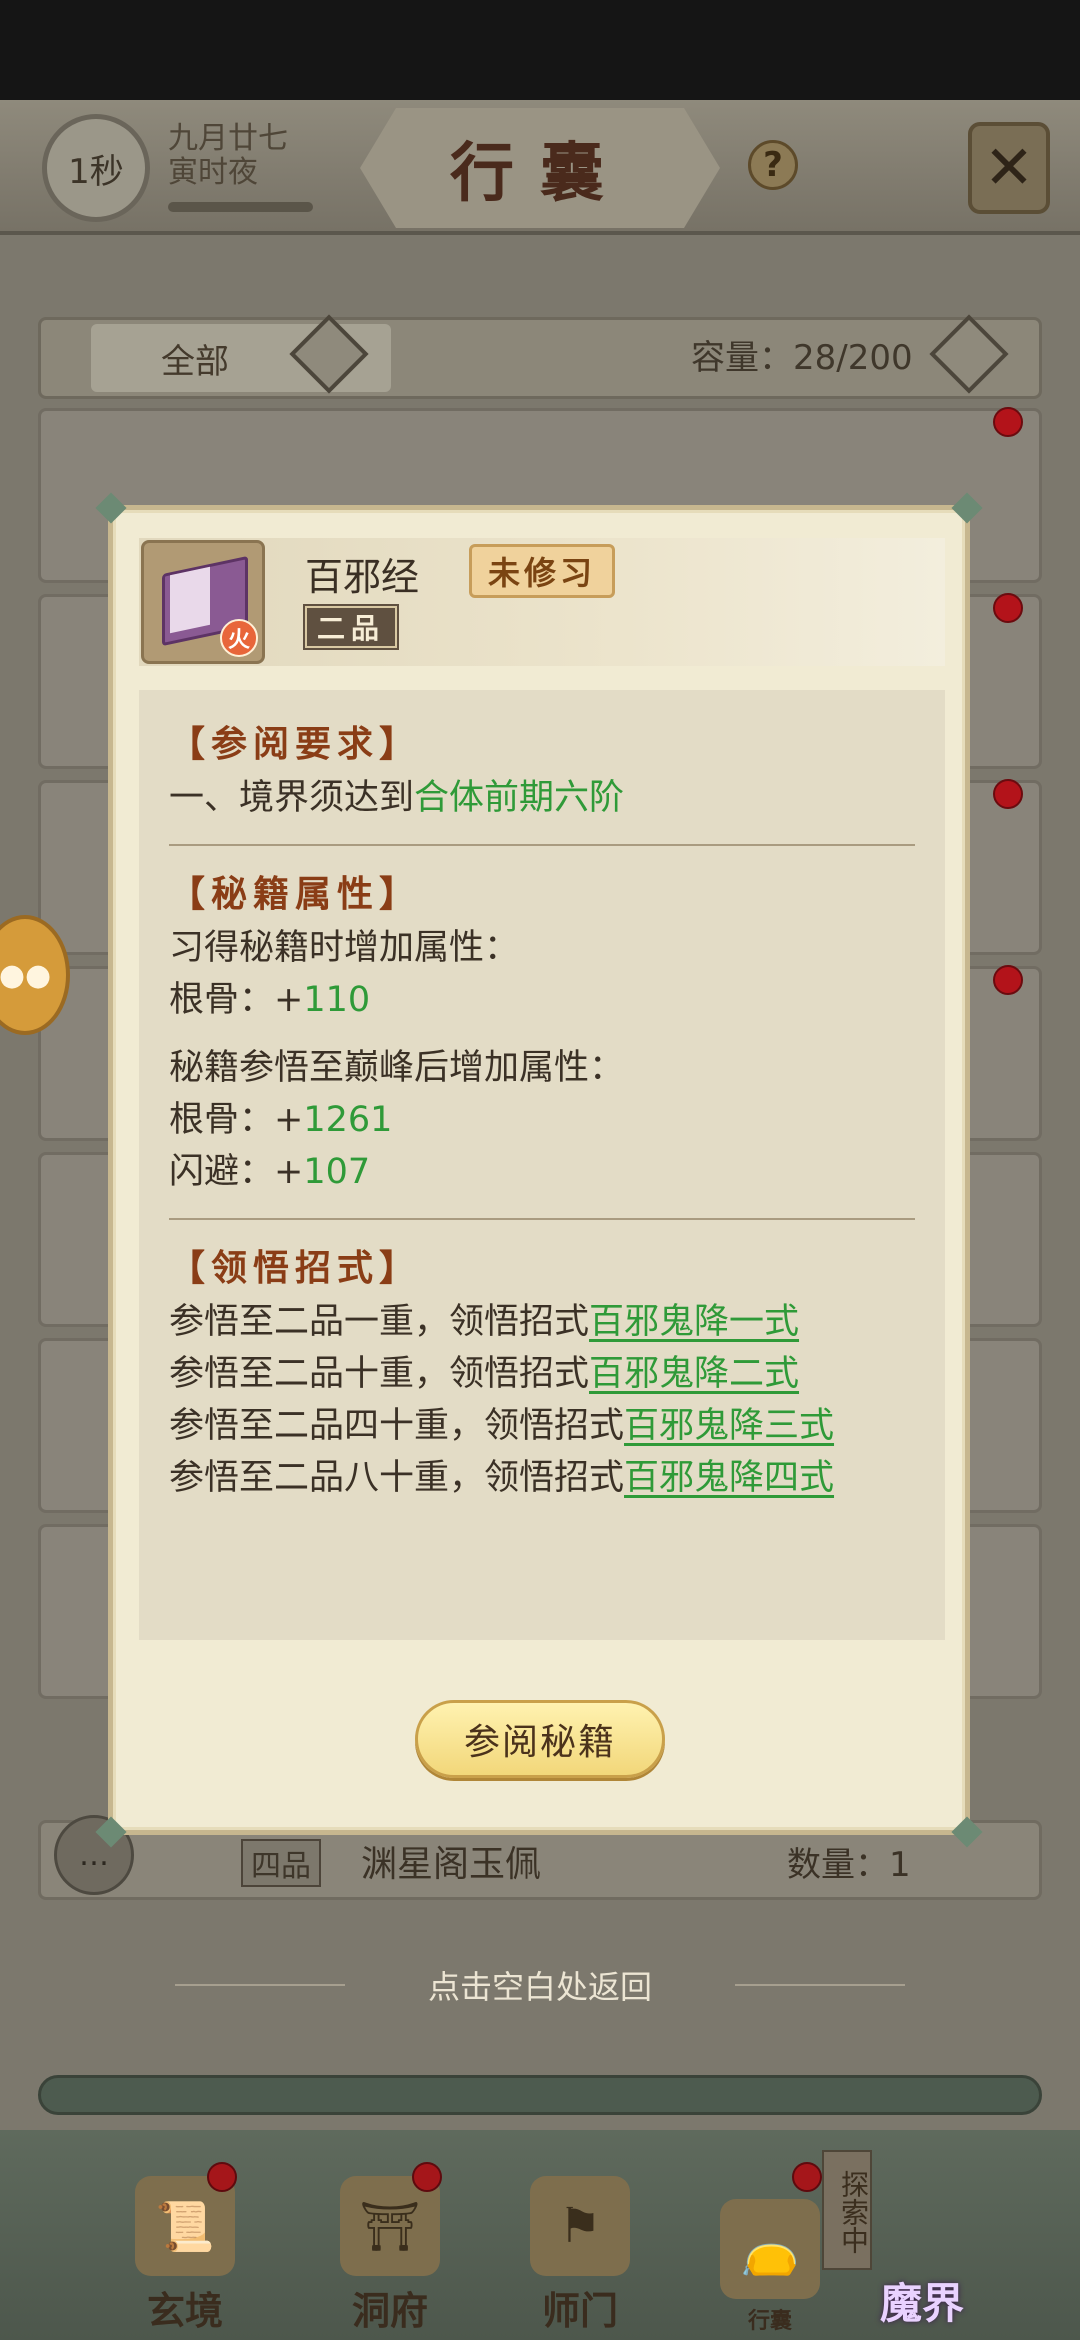 Image resolution: width=1080 pixels, height=2340 pixels. Describe the element at coordinates (337, 1000) in the screenshot. I see `stat-value: 110` at that location.